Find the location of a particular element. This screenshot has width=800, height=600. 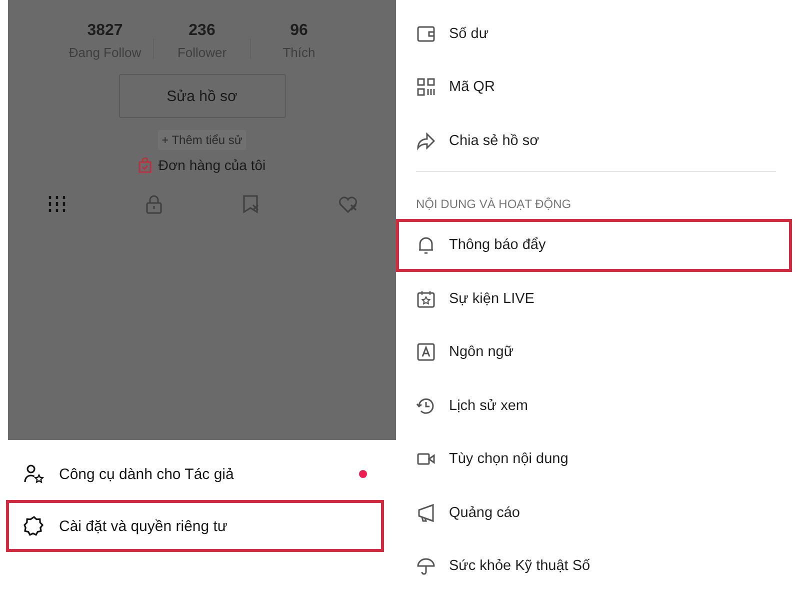

bell-icon is located at coordinates (426, 245).